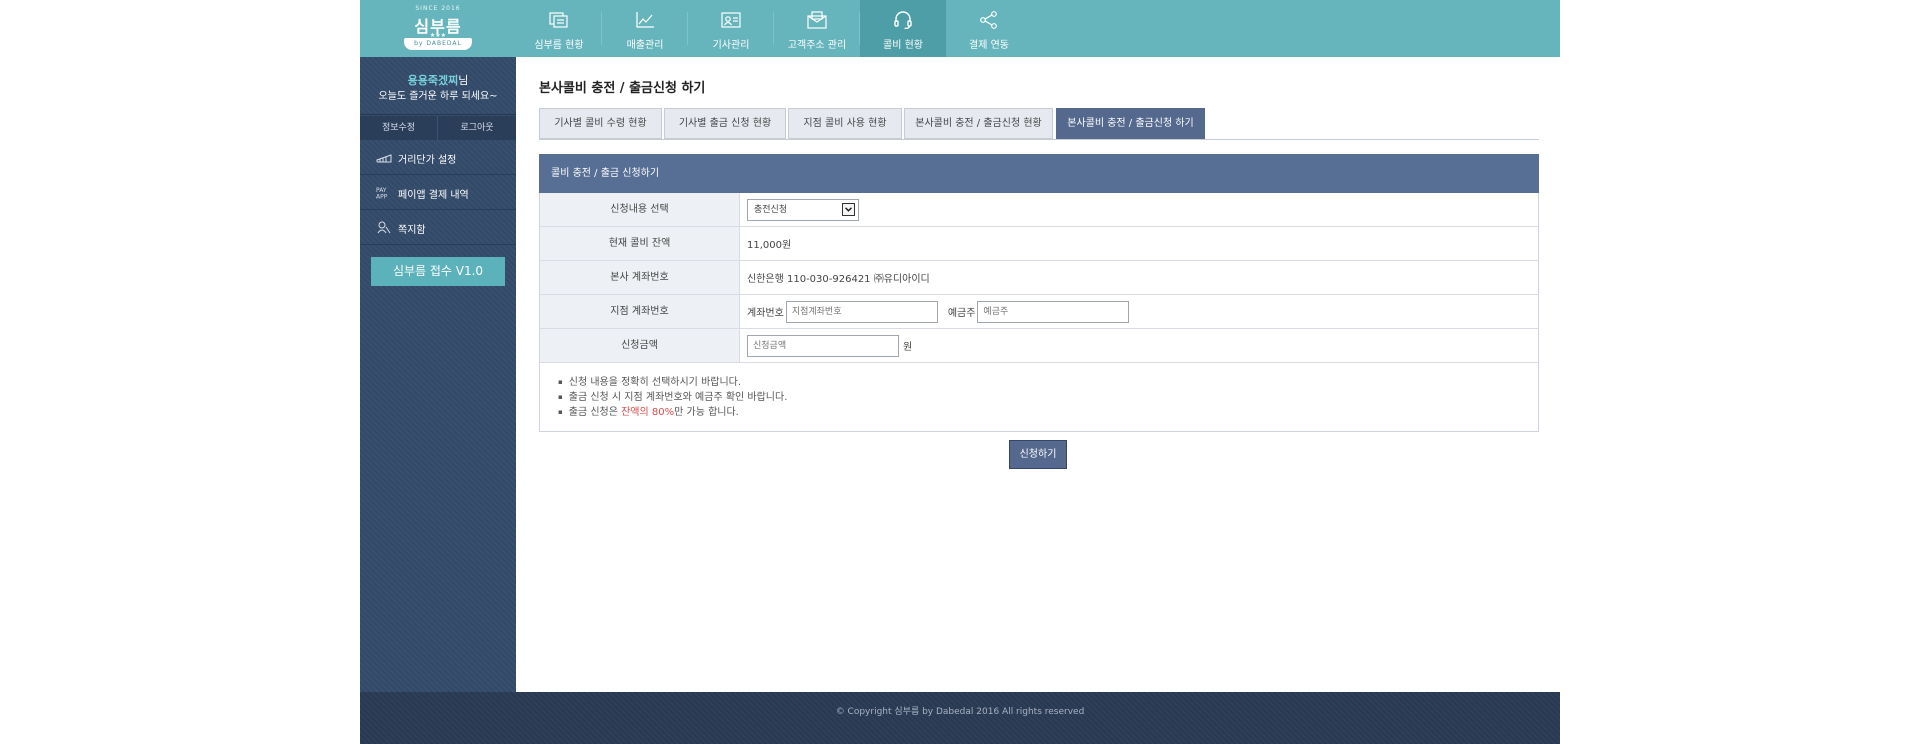 The image size is (1920, 744). I want to click on id-card-icon, so click(731, 20).